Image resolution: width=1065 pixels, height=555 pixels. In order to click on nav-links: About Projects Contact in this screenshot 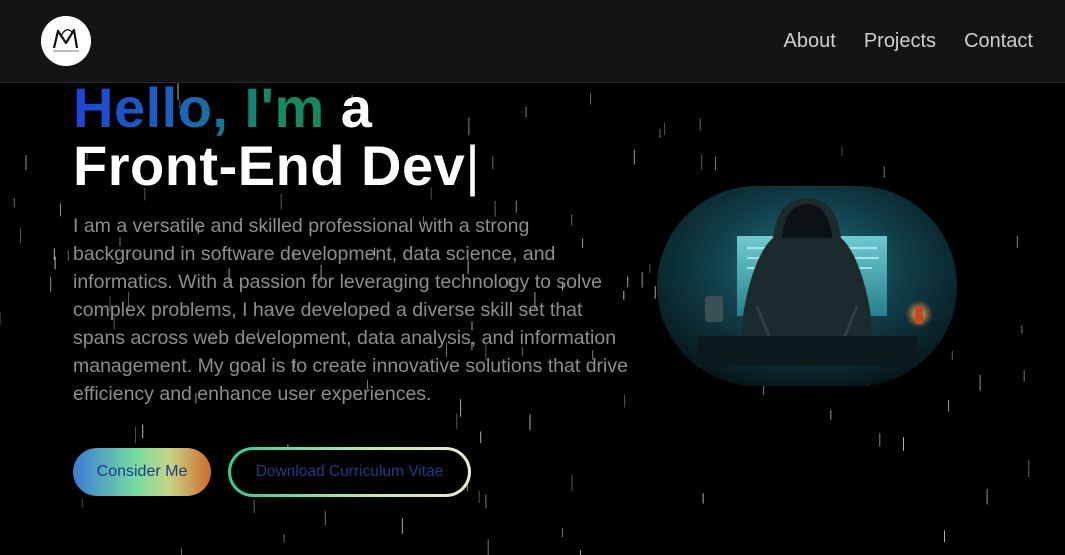, I will do `click(908, 41)`.